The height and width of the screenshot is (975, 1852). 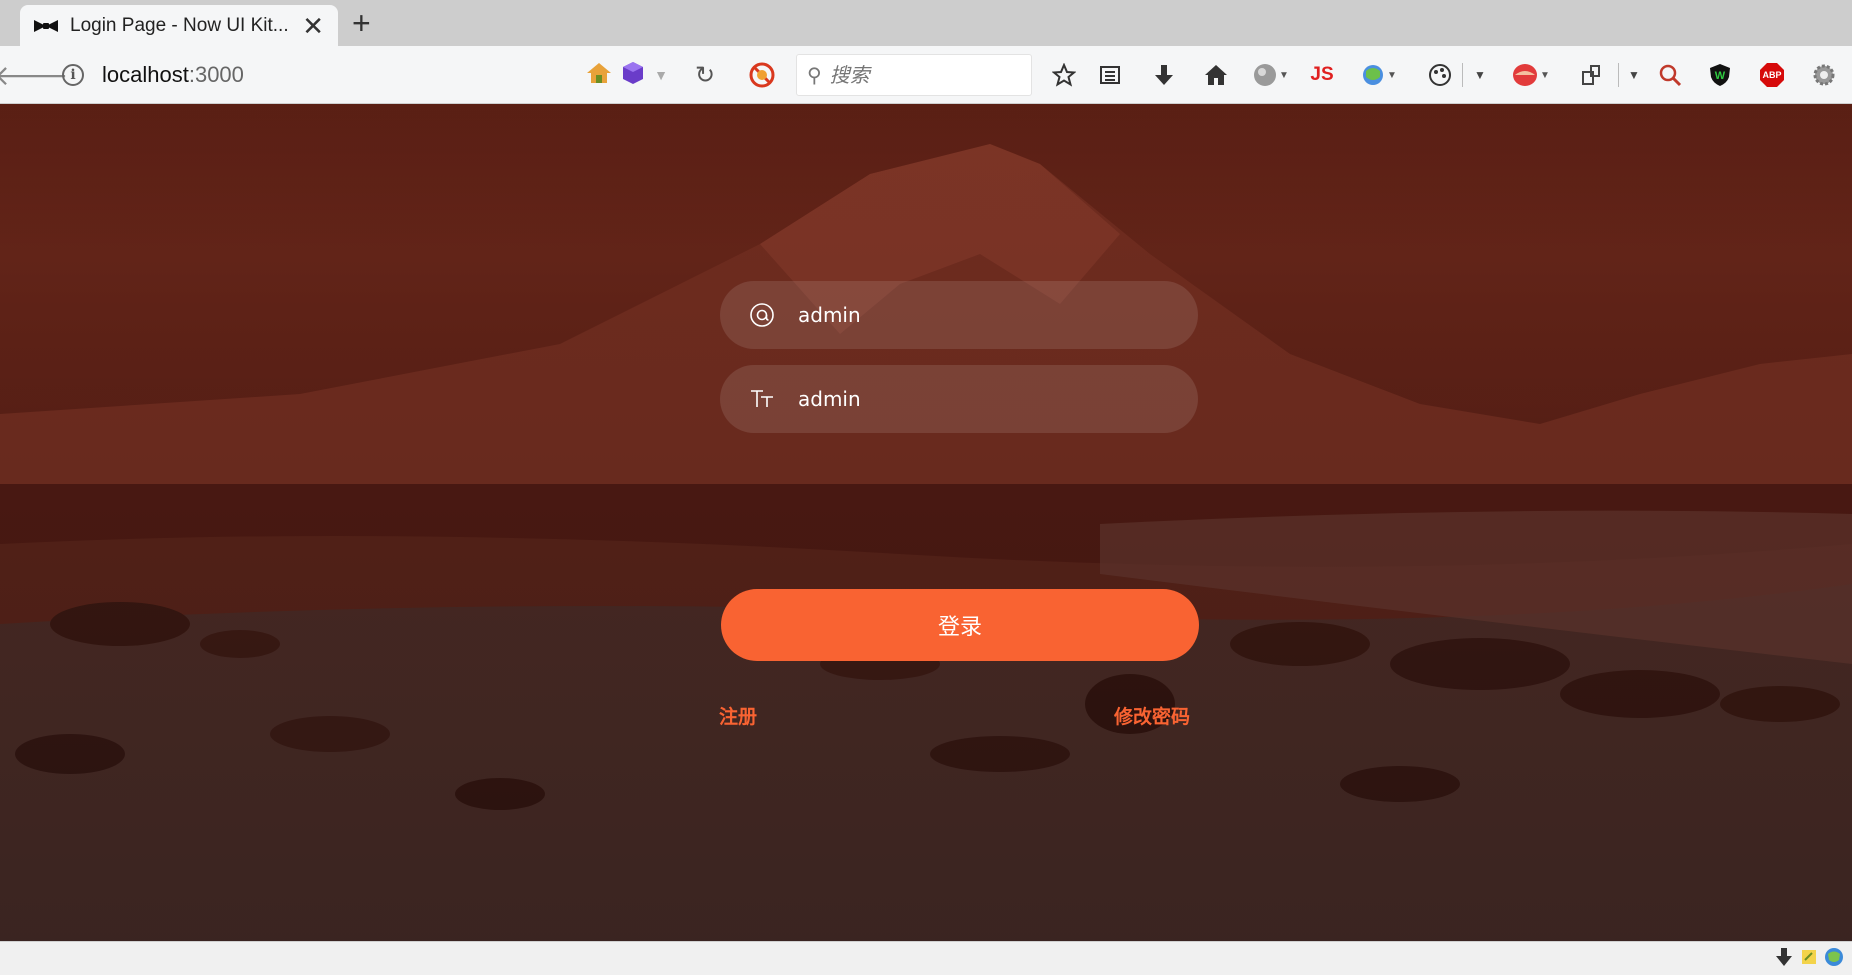 I want to click on at-sign-icon, so click(x=762, y=315).